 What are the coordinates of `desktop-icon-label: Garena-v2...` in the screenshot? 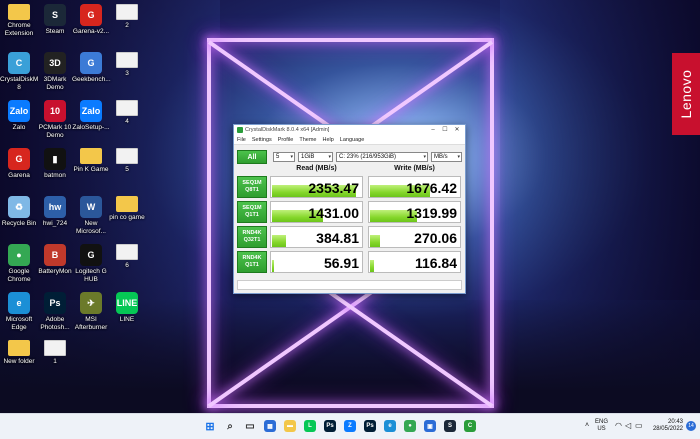 It's located at (91, 31).